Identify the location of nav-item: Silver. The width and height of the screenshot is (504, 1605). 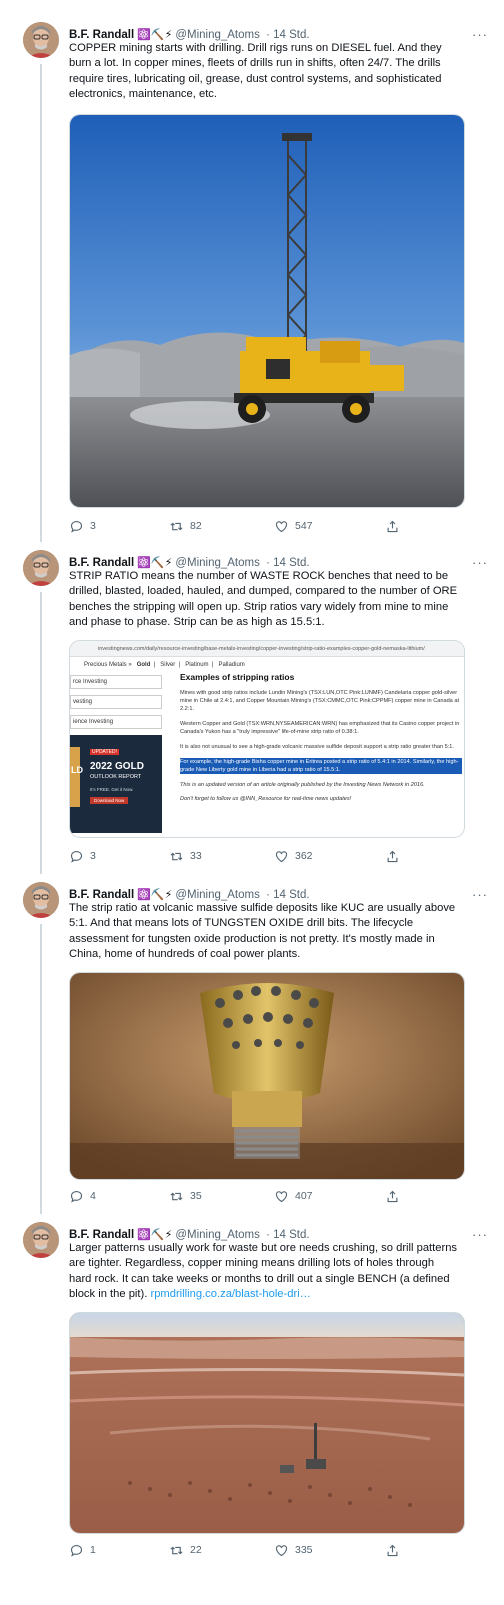
(168, 665).